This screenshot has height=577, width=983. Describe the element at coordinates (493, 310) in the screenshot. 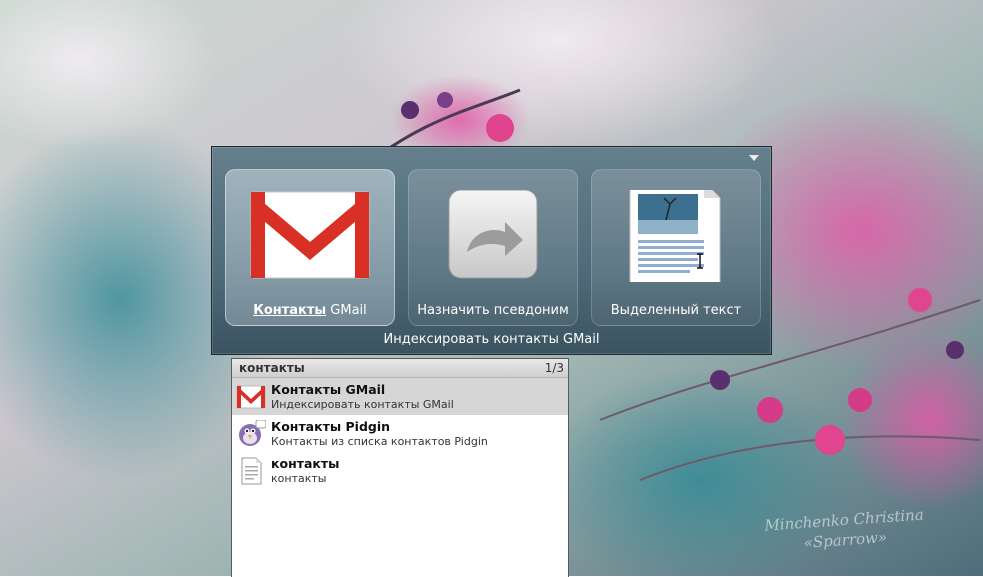

I see `tile-label: Назначить псевдоним` at that location.